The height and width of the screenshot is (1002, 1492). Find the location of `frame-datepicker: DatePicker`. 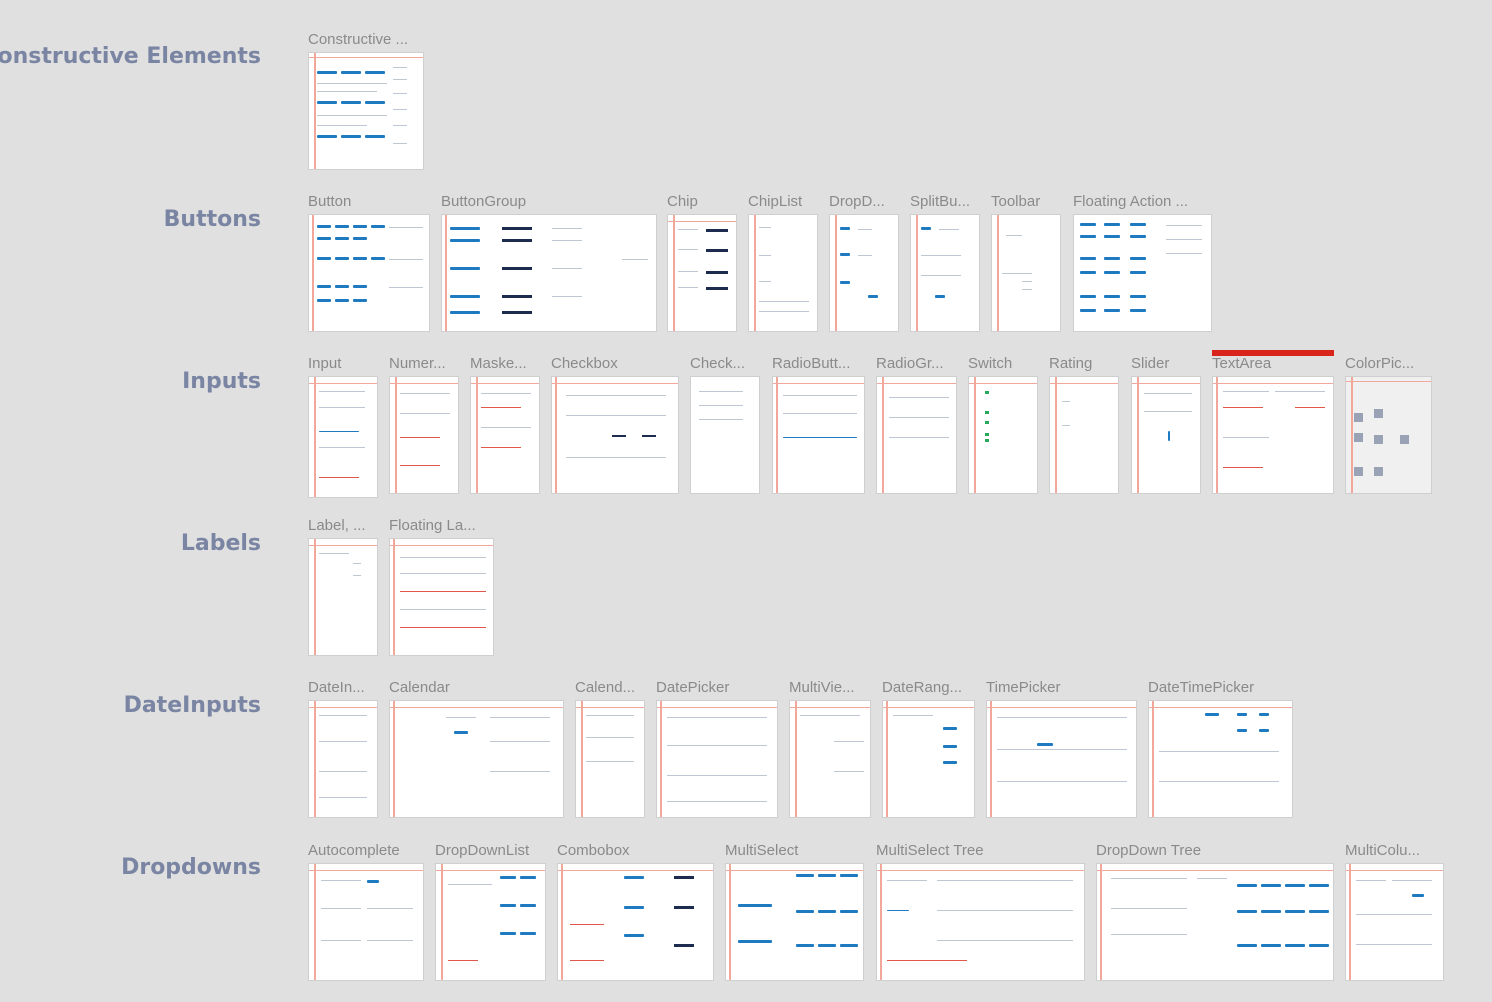

frame-datepicker: DatePicker is located at coordinates (717, 749).